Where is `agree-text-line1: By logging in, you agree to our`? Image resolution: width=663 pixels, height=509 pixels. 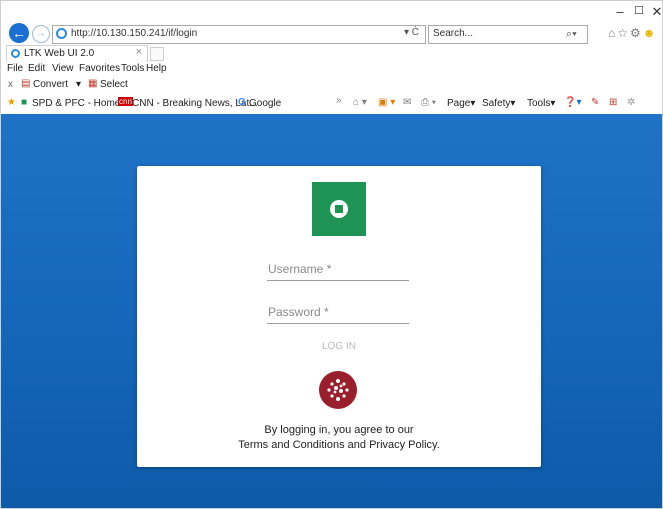
agree-text-line1: By logging in, you agree to our is located at coordinates (339, 430).